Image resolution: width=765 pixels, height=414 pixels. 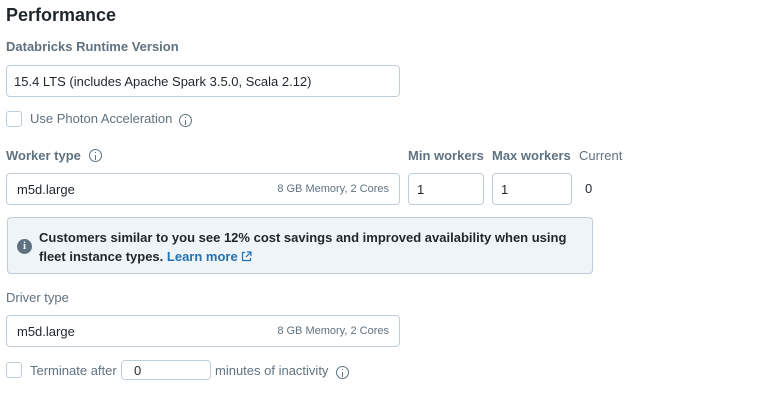 What do you see at coordinates (601, 155) in the screenshot?
I see `current-workers-label: Current` at bounding box center [601, 155].